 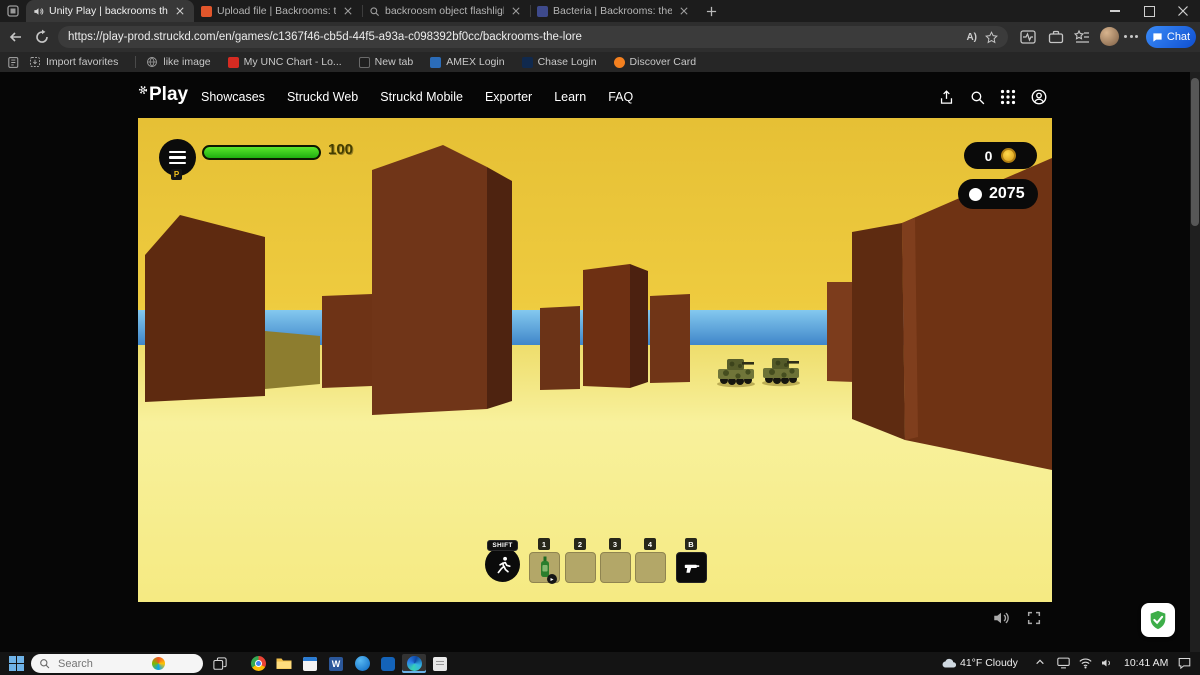 I want to click on page-scrollbar, so click(x=1195, y=362).